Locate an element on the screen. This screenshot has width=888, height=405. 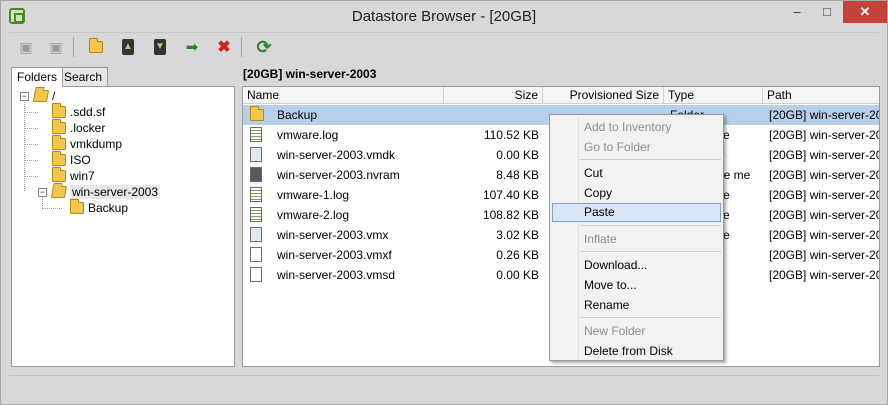
tree-item-vmkdump: vmkdump is located at coordinates (87, 143).